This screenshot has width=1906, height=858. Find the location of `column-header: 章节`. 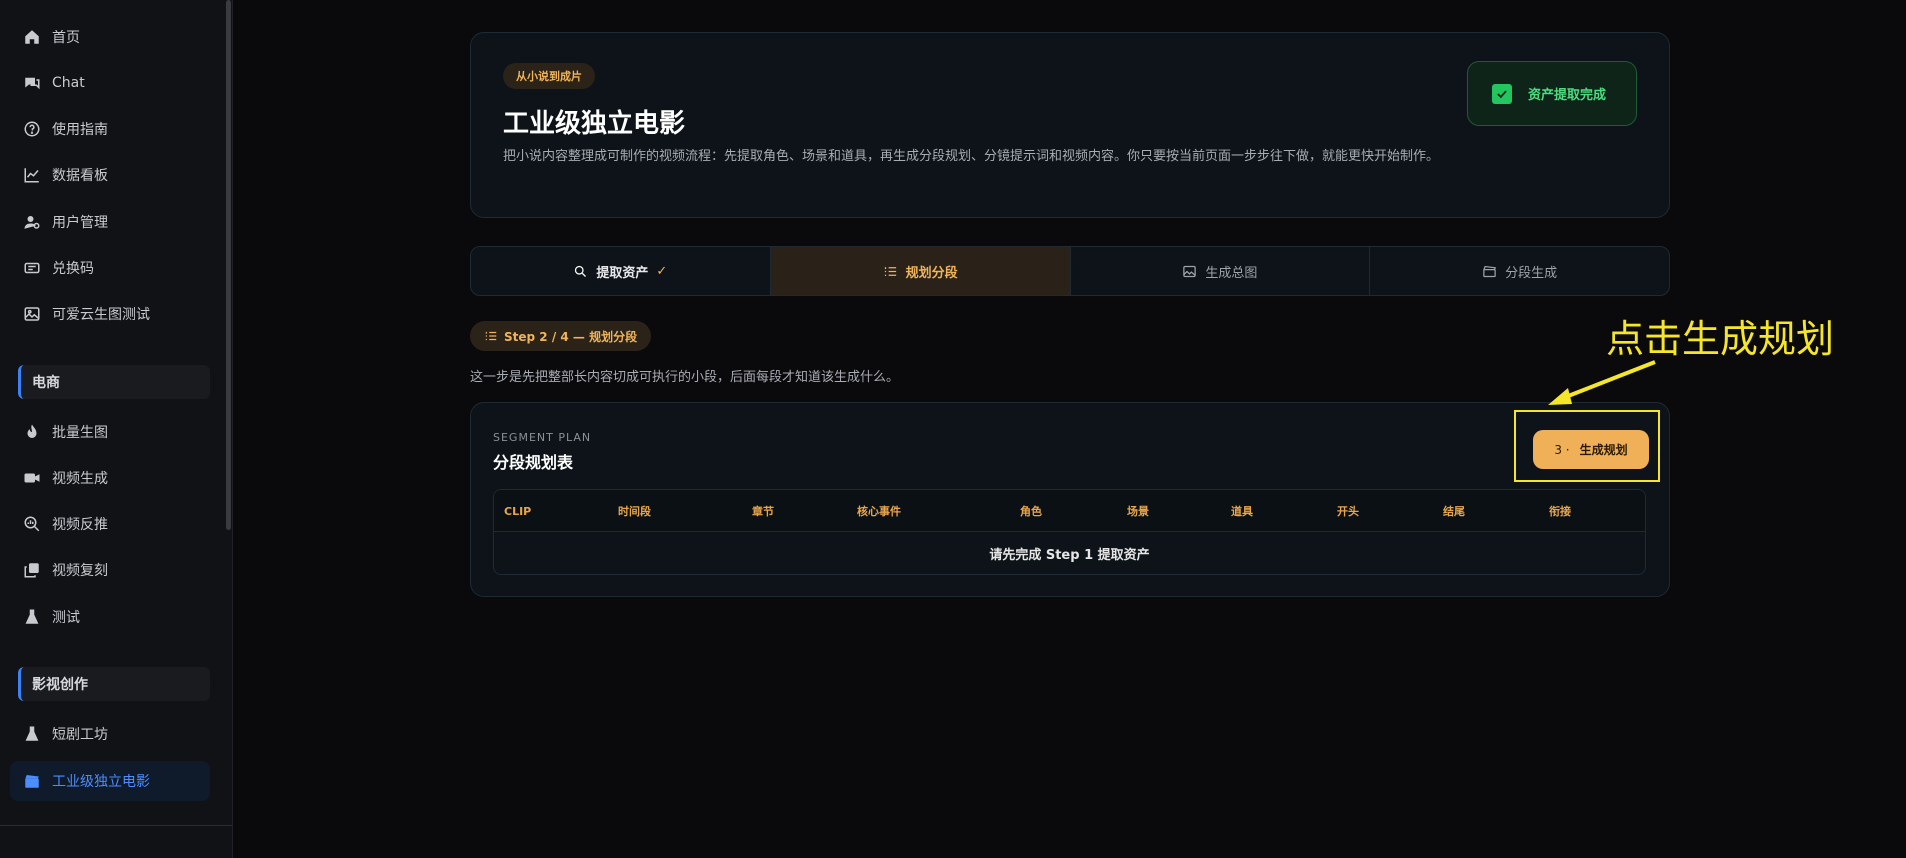

column-header: 章节 is located at coordinates (763, 511).